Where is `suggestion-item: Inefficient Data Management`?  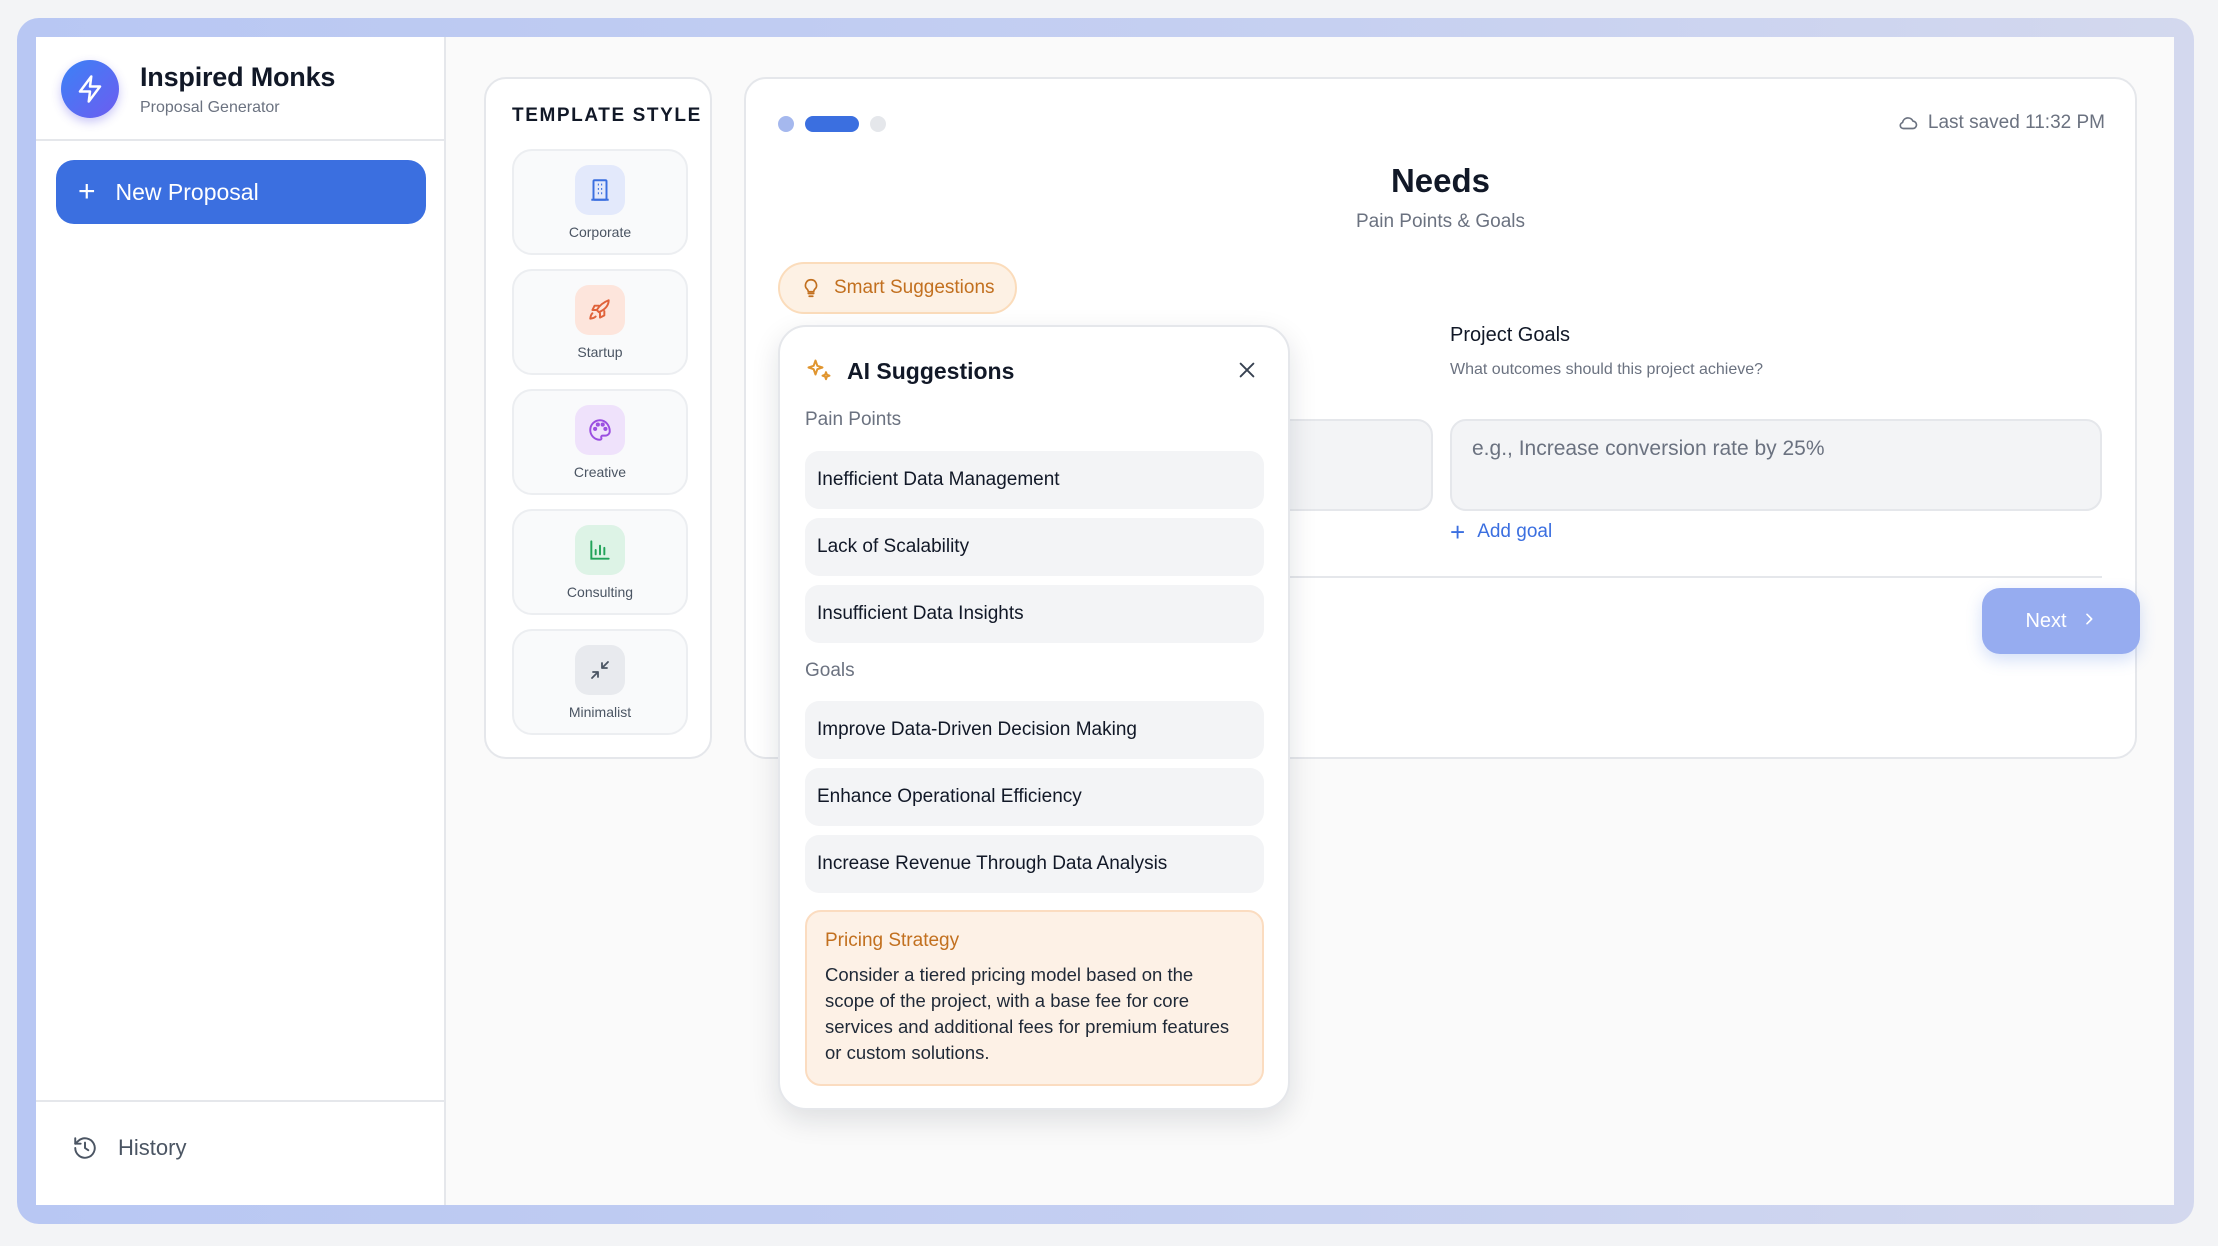
suggestion-item: Inefficient Data Management is located at coordinates (1034, 480).